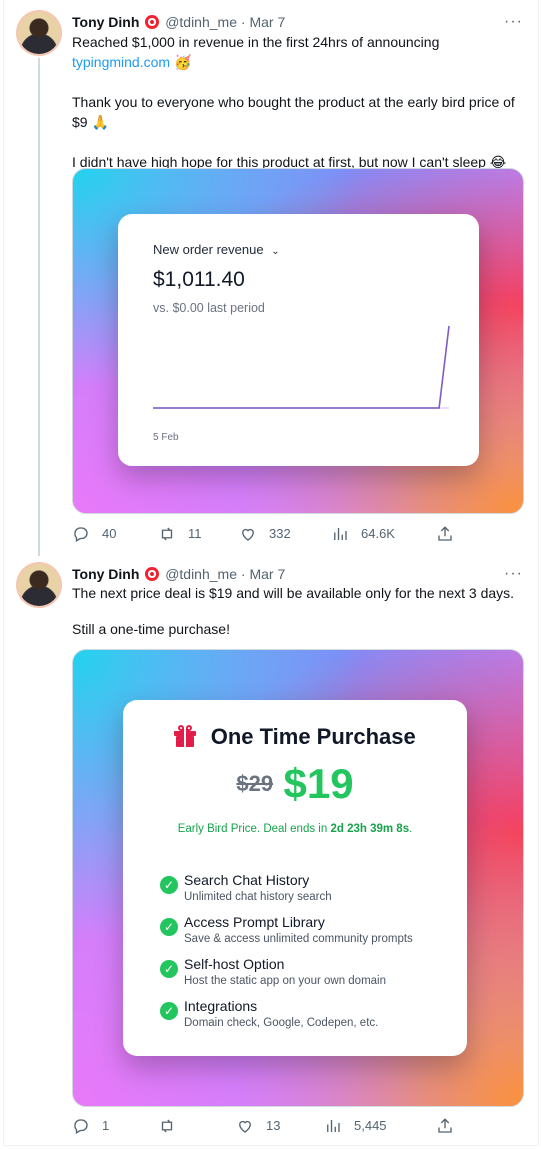 The width and height of the screenshot is (541, 1149). I want to click on deal-countdown: 2d 23h 39m 8s, so click(370, 829).